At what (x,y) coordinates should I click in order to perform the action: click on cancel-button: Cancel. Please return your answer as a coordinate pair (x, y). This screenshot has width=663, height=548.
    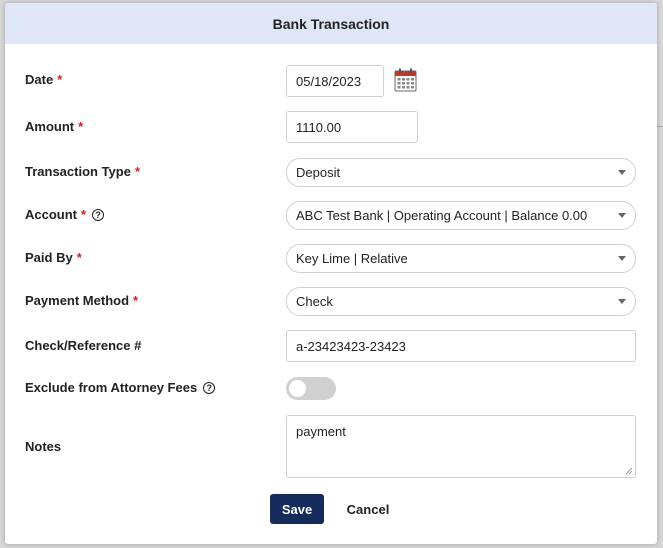
    Looking at the image, I should click on (368, 509).